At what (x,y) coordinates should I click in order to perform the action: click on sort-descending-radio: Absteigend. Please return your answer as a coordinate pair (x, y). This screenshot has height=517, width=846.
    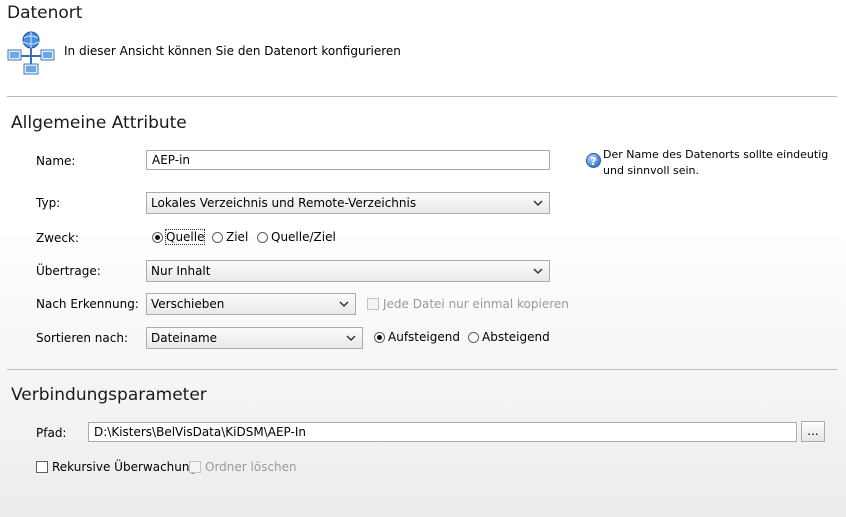
    Looking at the image, I should click on (509, 337).